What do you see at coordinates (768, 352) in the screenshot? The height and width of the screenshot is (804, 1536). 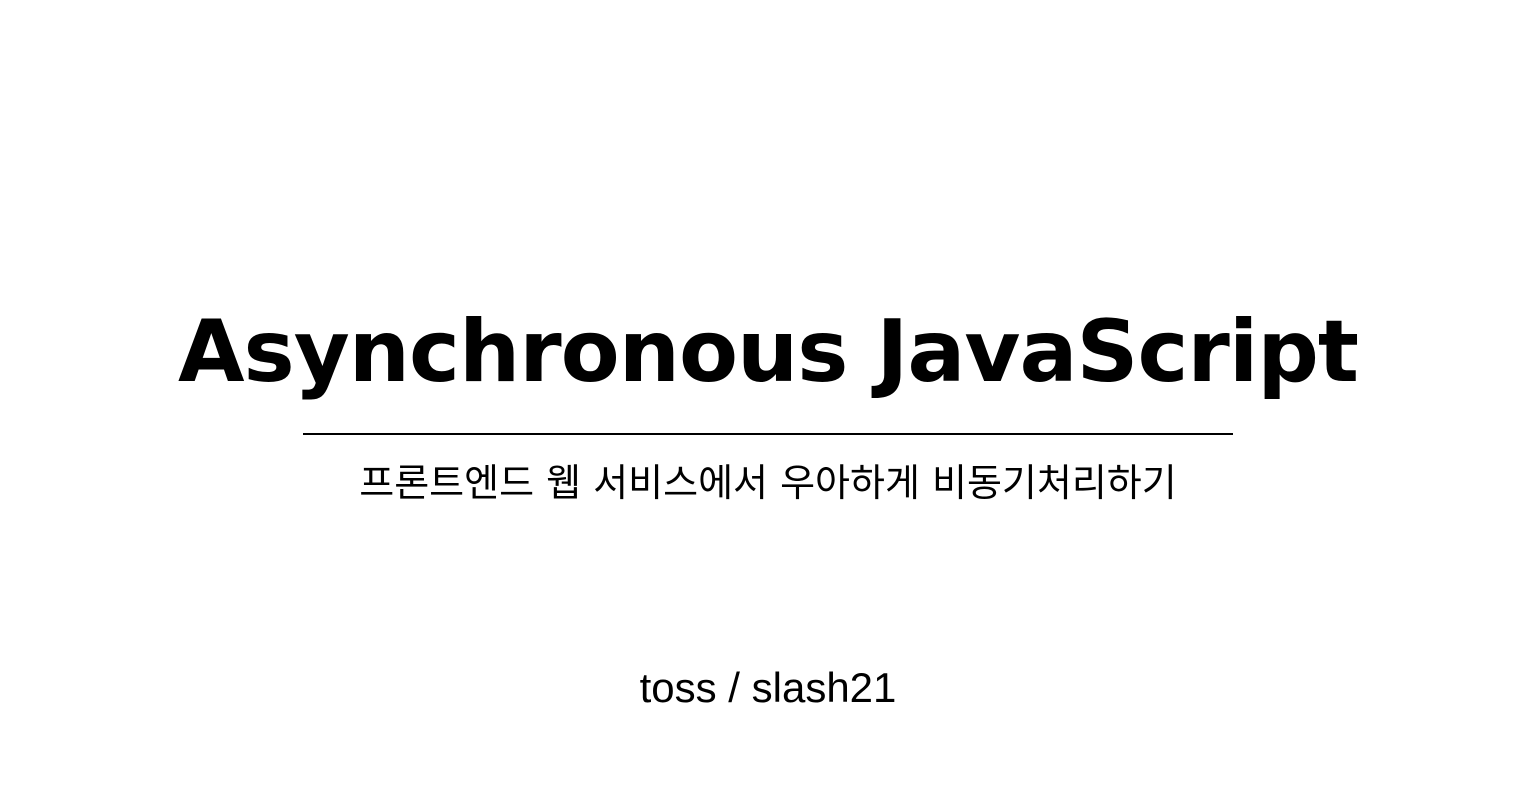 I see `slide-title: Asynchronous JavaScript` at bounding box center [768, 352].